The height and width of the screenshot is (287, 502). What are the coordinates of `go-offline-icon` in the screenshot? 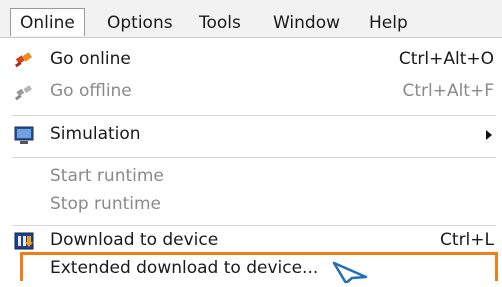 It's located at (24, 91).